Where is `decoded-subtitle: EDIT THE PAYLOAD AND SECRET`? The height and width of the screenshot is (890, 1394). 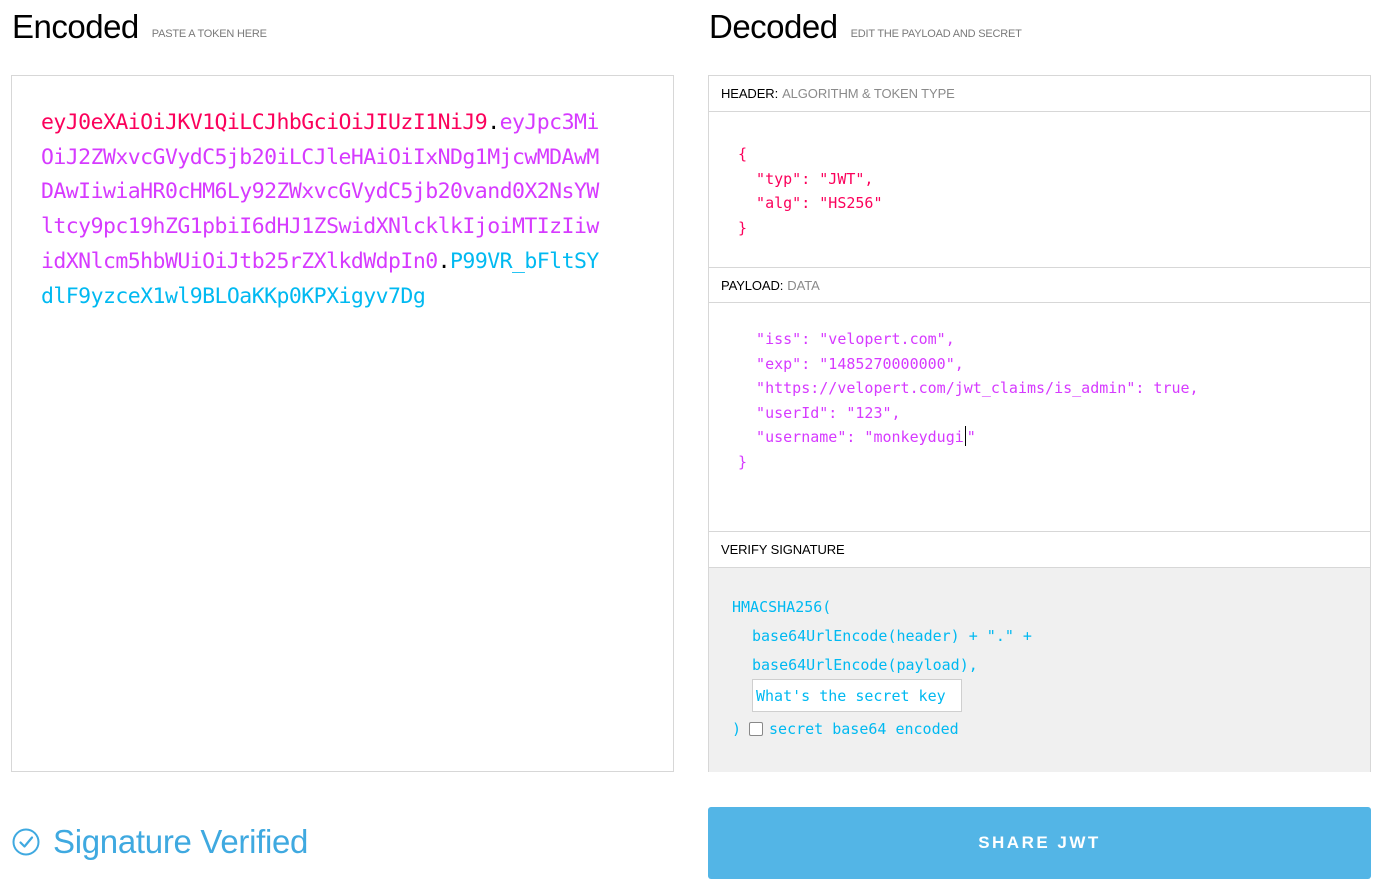
decoded-subtitle: EDIT THE PAYLOAD AND SECRET is located at coordinates (936, 34).